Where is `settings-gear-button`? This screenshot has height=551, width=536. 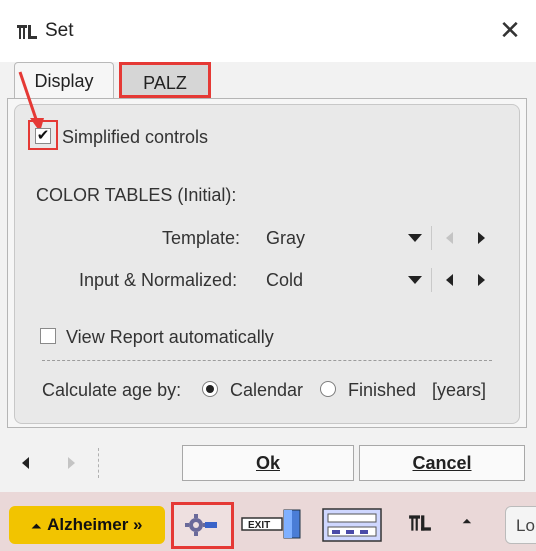
settings-gear-button is located at coordinates (202, 525).